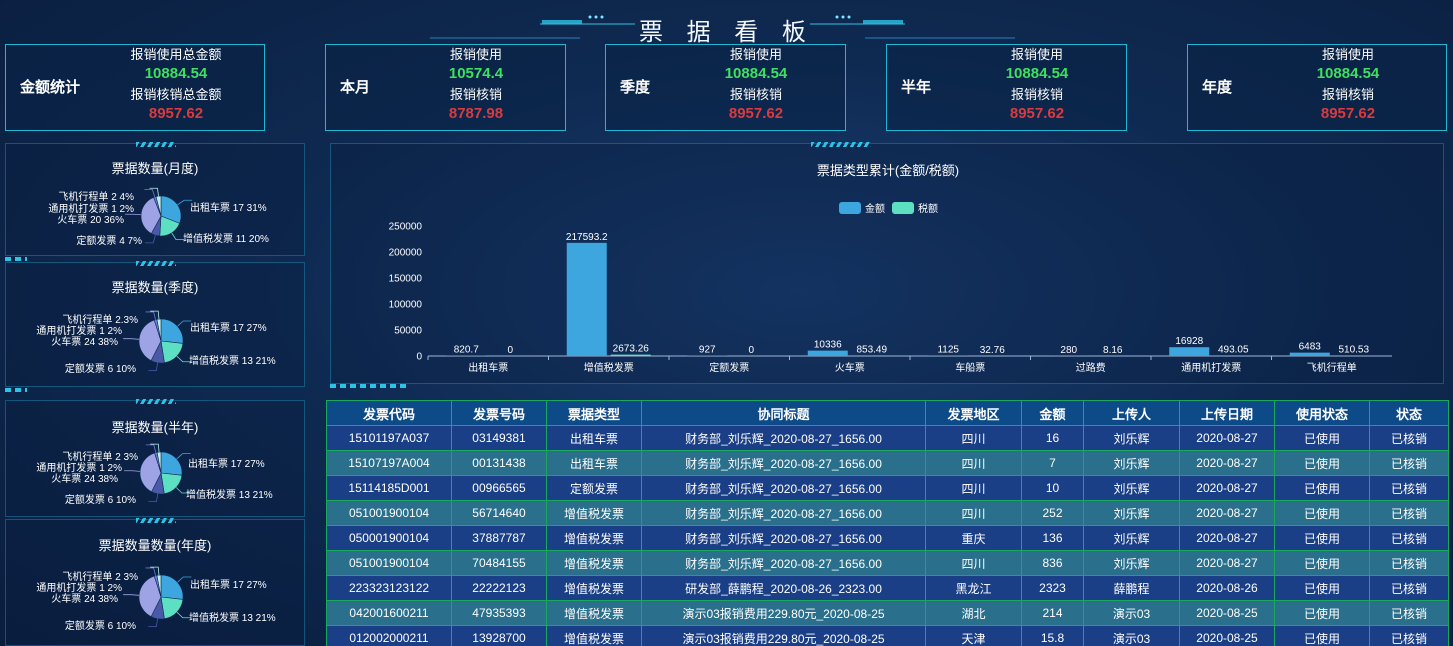  I want to click on y-tick-label: 200000, so click(406, 253).